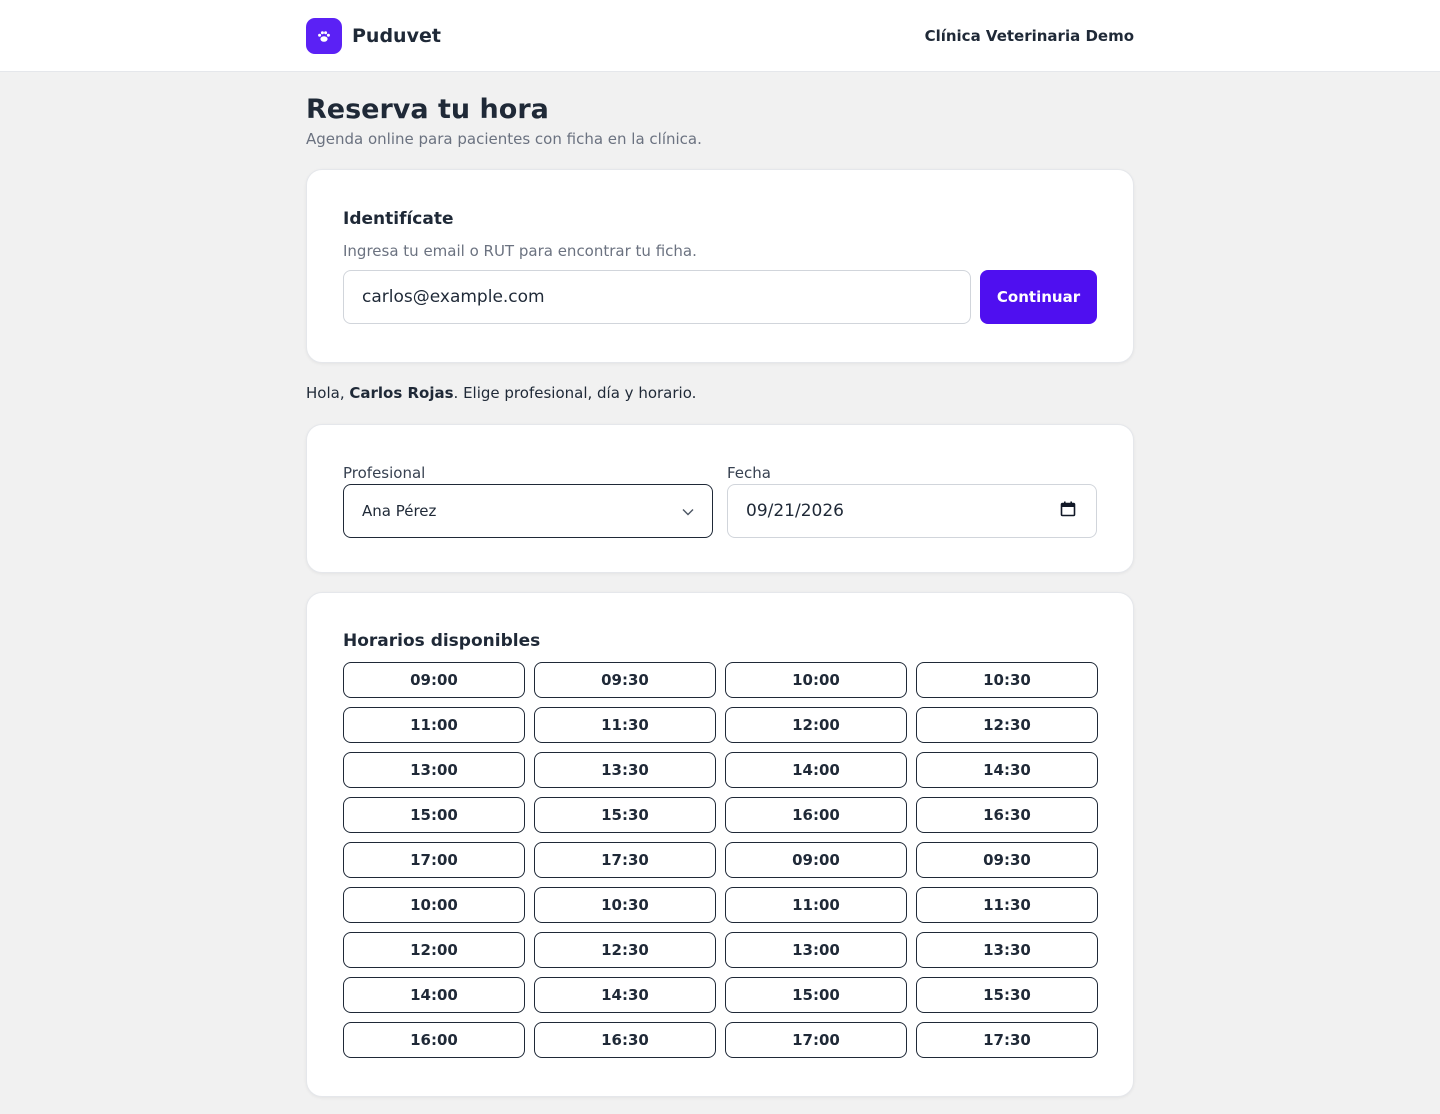  What do you see at coordinates (575, 393) in the screenshot?
I see `greeting-suffix: . Elige profesional, día y horario.` at bounding box center [575, 393].